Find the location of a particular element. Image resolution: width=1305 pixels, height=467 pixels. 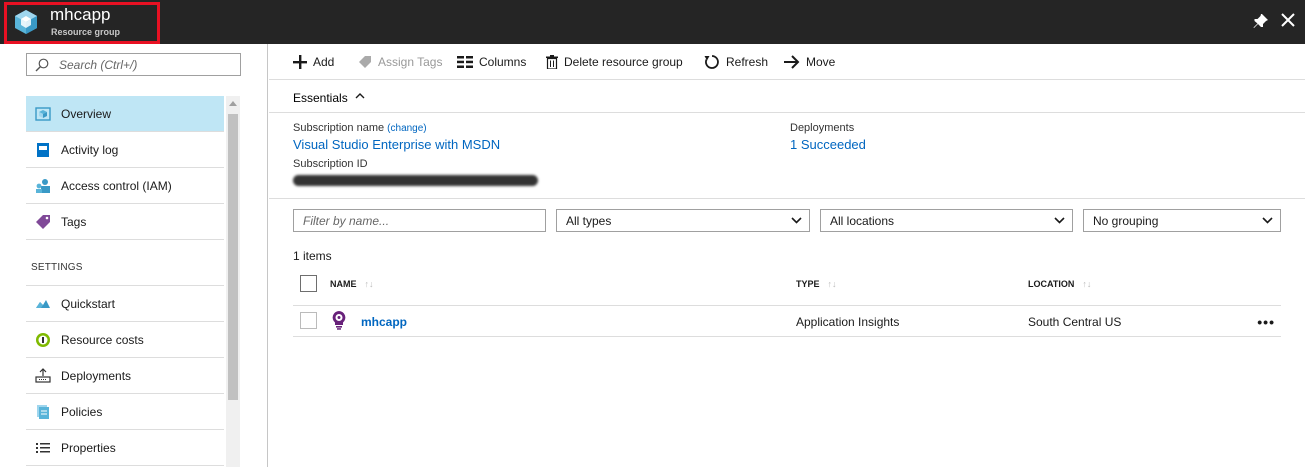

deployments-label: Deployments is located at coordinates (822, 128).